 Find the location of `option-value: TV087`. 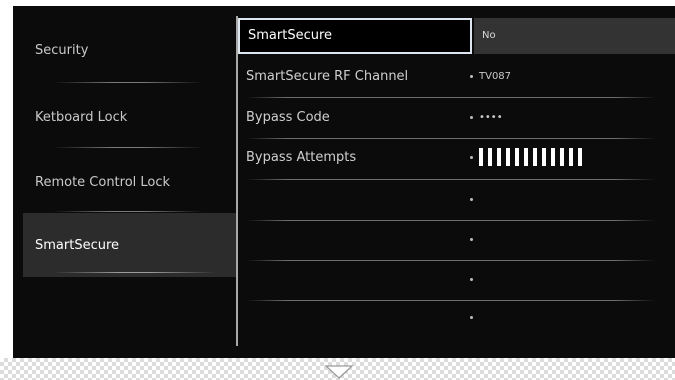

option-value: TV087 is located at coordinates (495, 76).